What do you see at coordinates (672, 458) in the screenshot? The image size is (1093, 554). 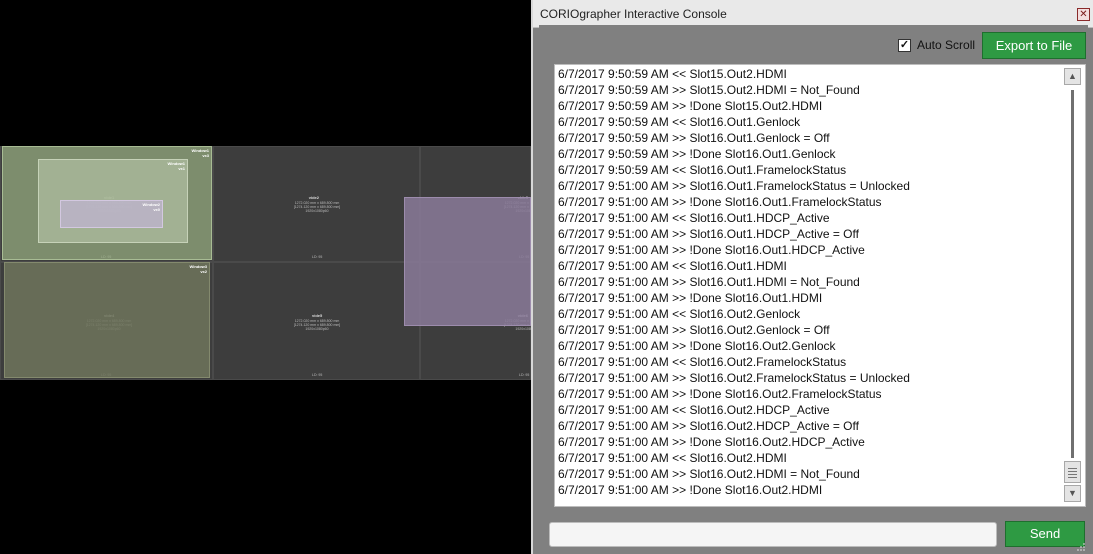 I see `log-line: 6/7/2017 9:51:00 AM << Slot16.Out2.HDMI` at bounding box center [672, 458].